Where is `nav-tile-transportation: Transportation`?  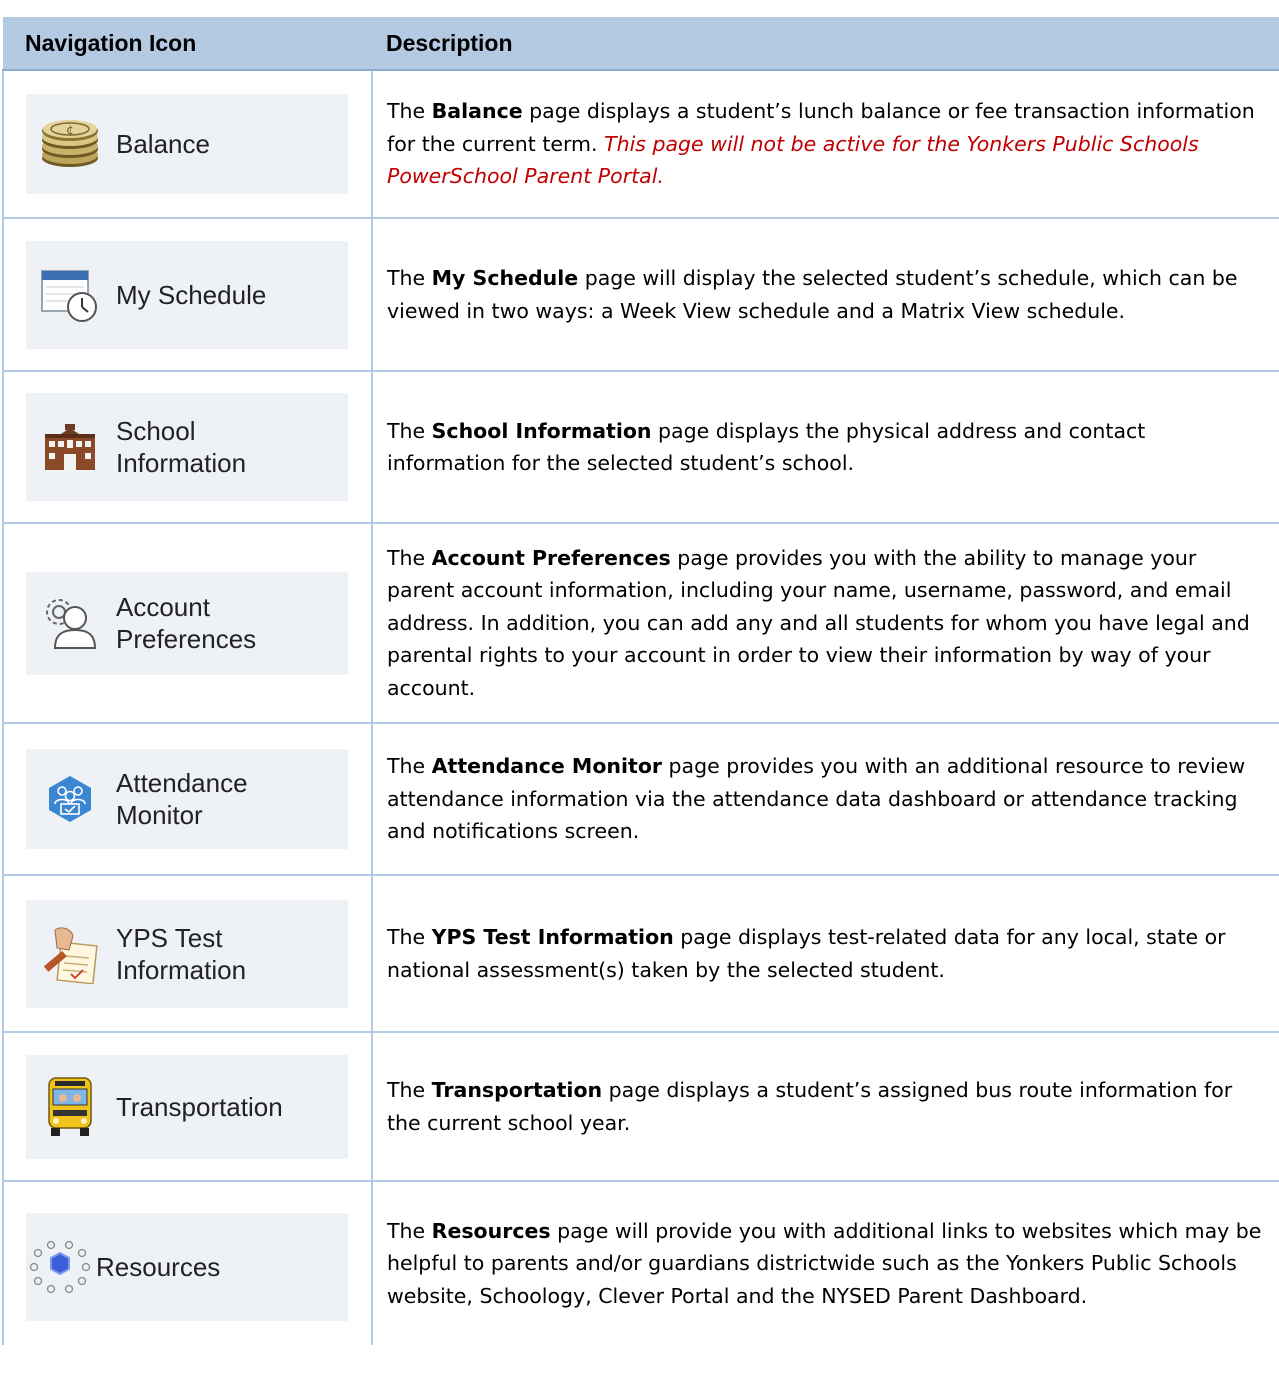
nav-tile-transportation: Transportation is located at coordinates (187, 1106).